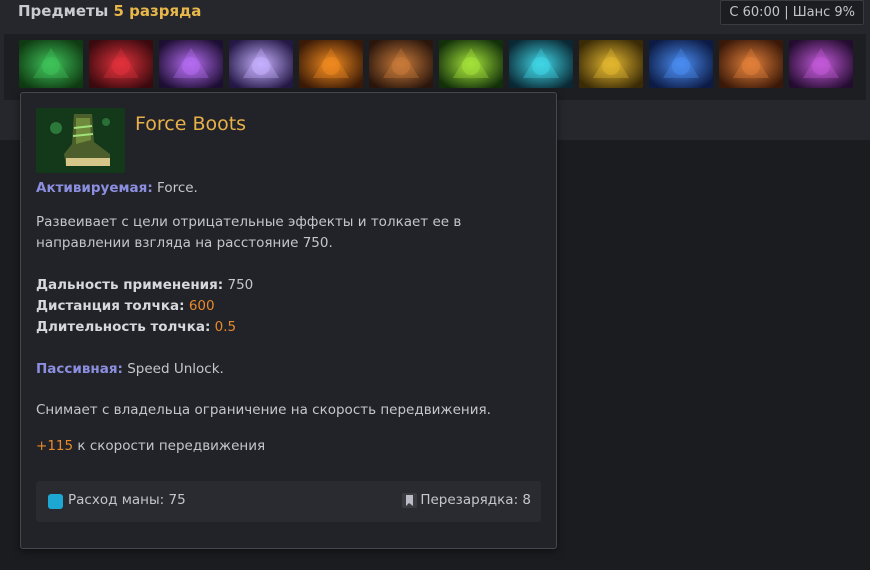  Describe the element at coordinates (169, 446) in the screenshot. I see `bonus-text: к скорости передвижения` at that location.